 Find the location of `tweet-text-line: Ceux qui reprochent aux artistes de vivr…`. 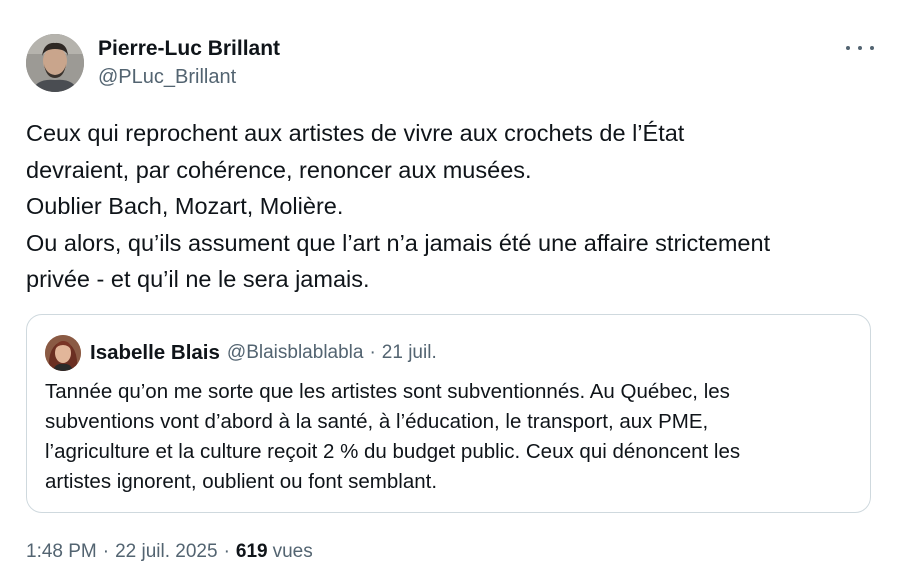

tweet-text-line: Ceux qui reprochent aux artistes de vivr… is located at coordinates (355, 133).